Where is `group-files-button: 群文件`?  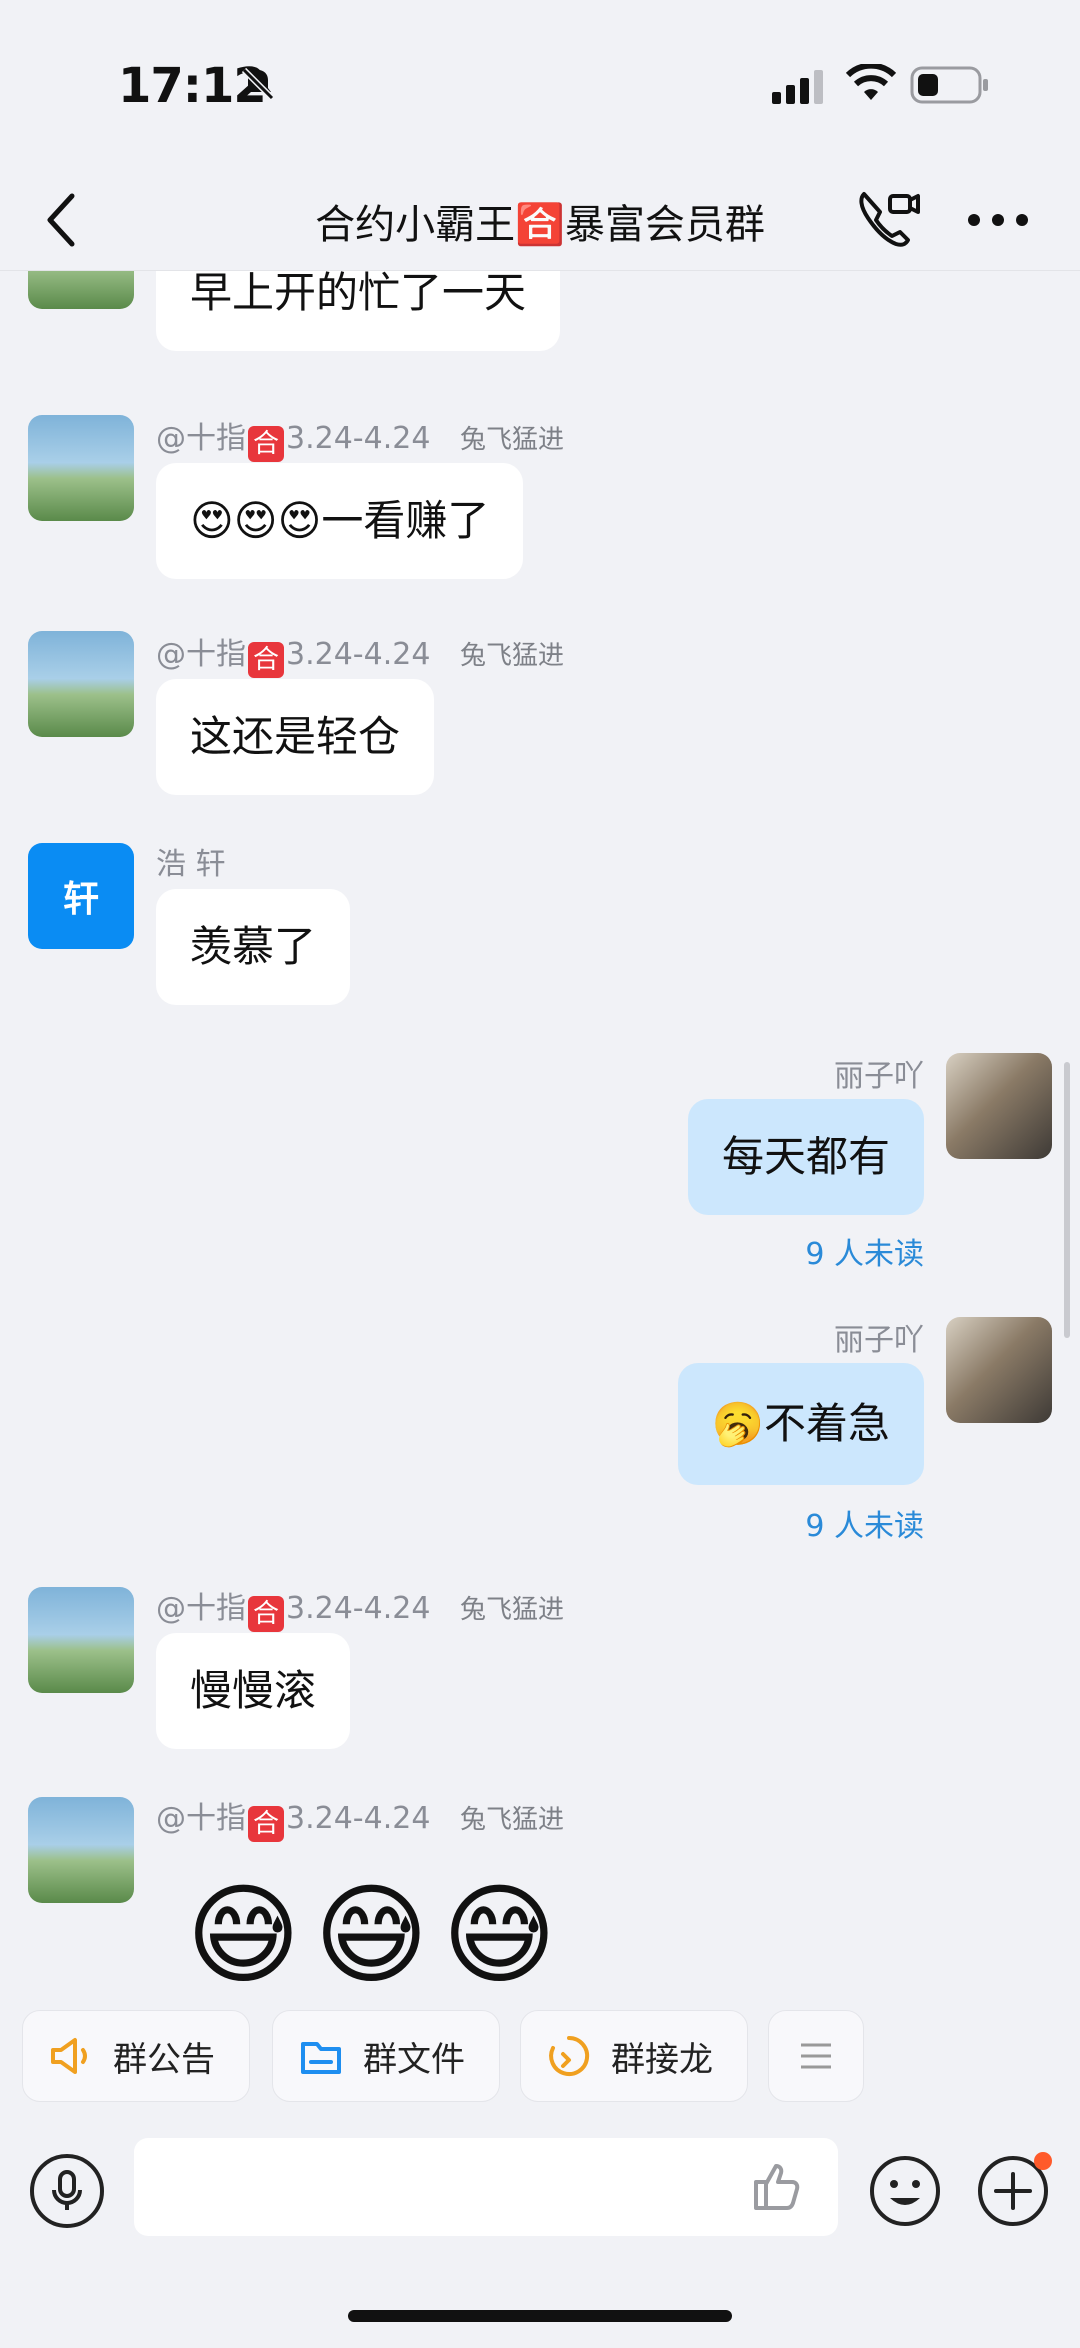 group-files-button: 群文件 is located at coordinates (386, 2056).